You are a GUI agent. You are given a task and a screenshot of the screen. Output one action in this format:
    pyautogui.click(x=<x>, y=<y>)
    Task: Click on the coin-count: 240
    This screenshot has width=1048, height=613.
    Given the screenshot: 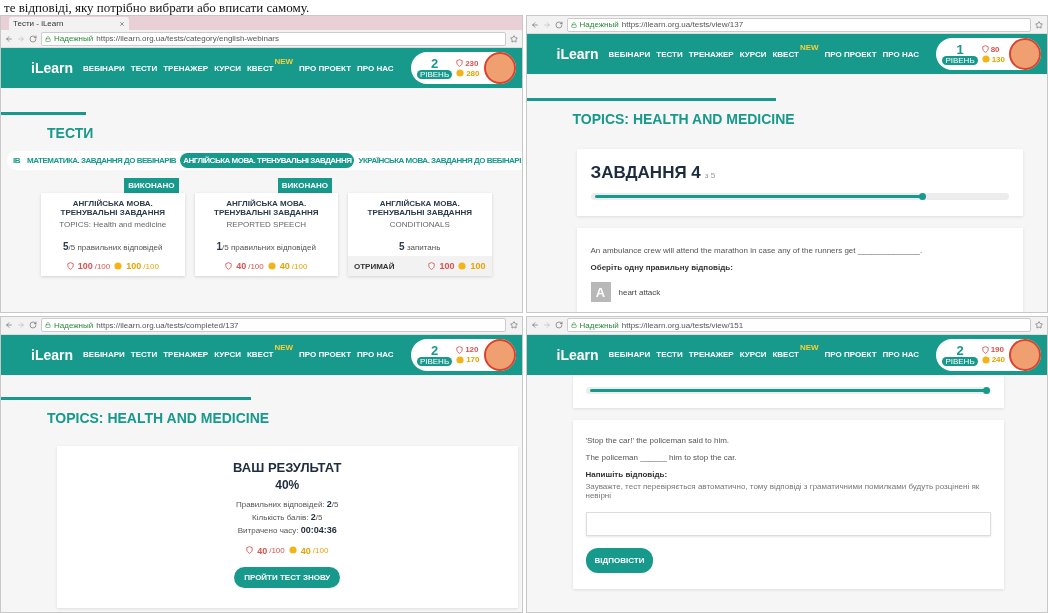 What is the action you would take?
    pyautogui.click(x=998, y=359)
    